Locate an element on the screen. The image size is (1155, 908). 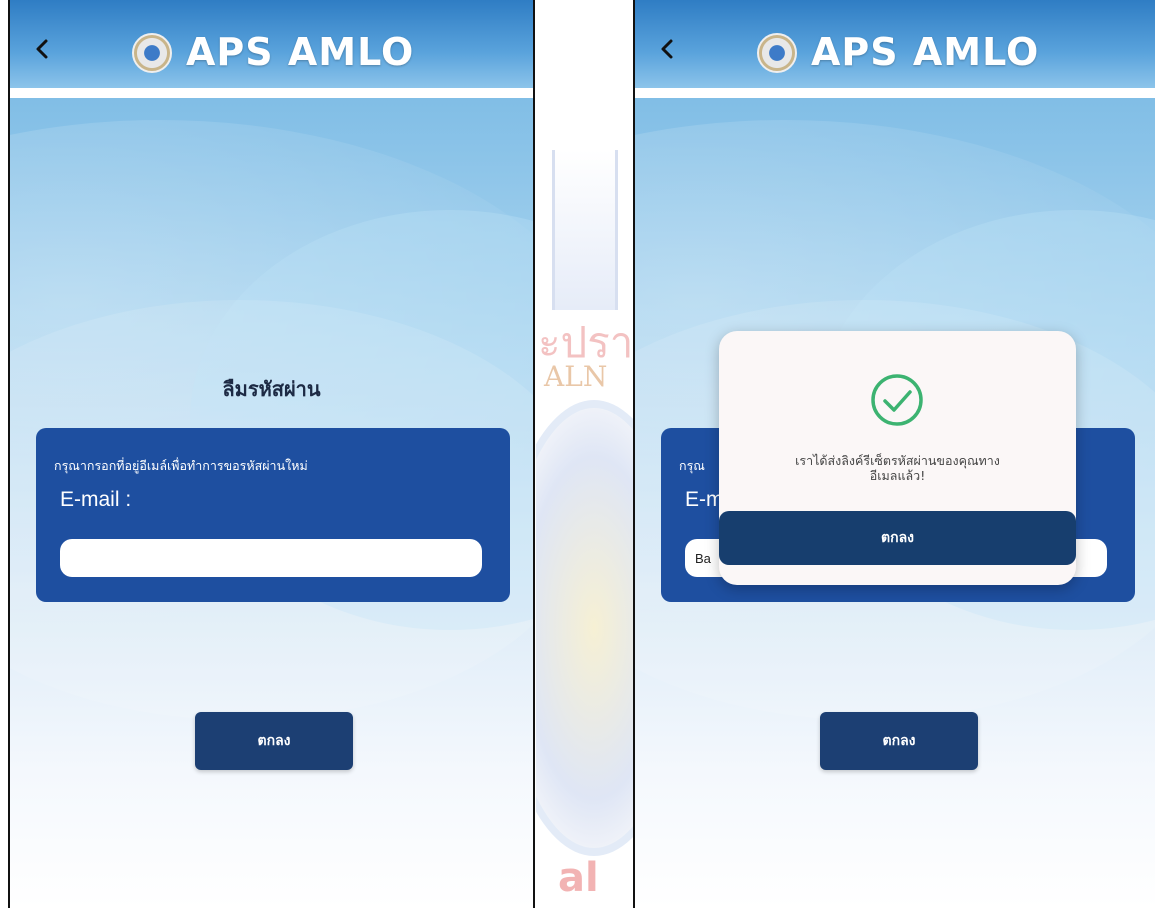
page-title: ลืมรหัสผ่าน is located at coordinates (271, 389).